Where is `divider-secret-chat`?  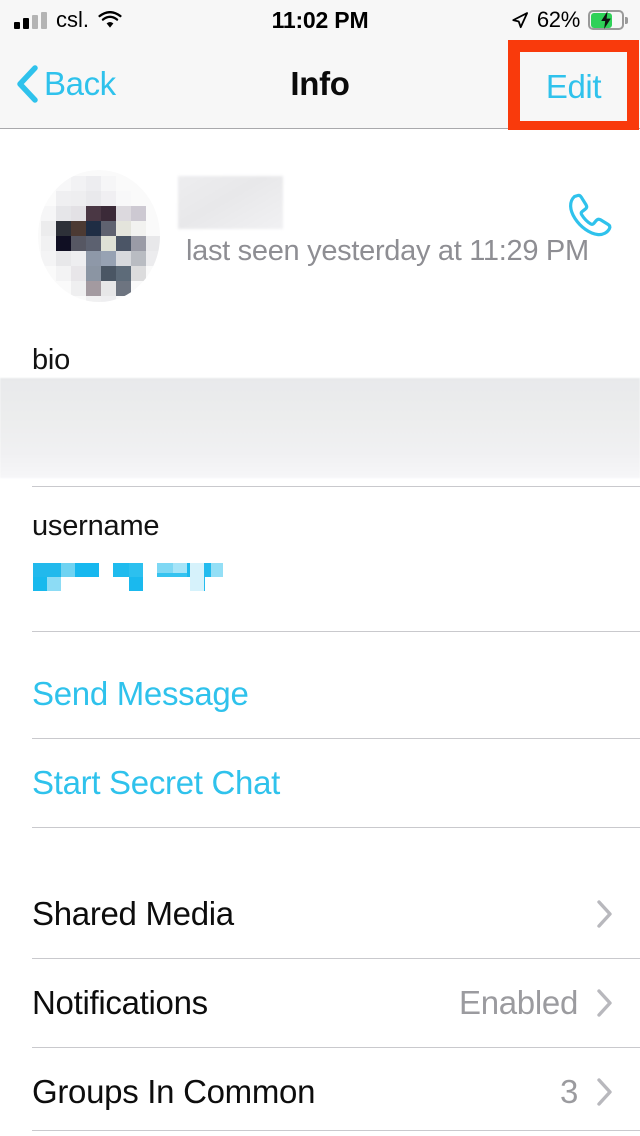 divider-secret-chat is located at coordinates (336, 827).